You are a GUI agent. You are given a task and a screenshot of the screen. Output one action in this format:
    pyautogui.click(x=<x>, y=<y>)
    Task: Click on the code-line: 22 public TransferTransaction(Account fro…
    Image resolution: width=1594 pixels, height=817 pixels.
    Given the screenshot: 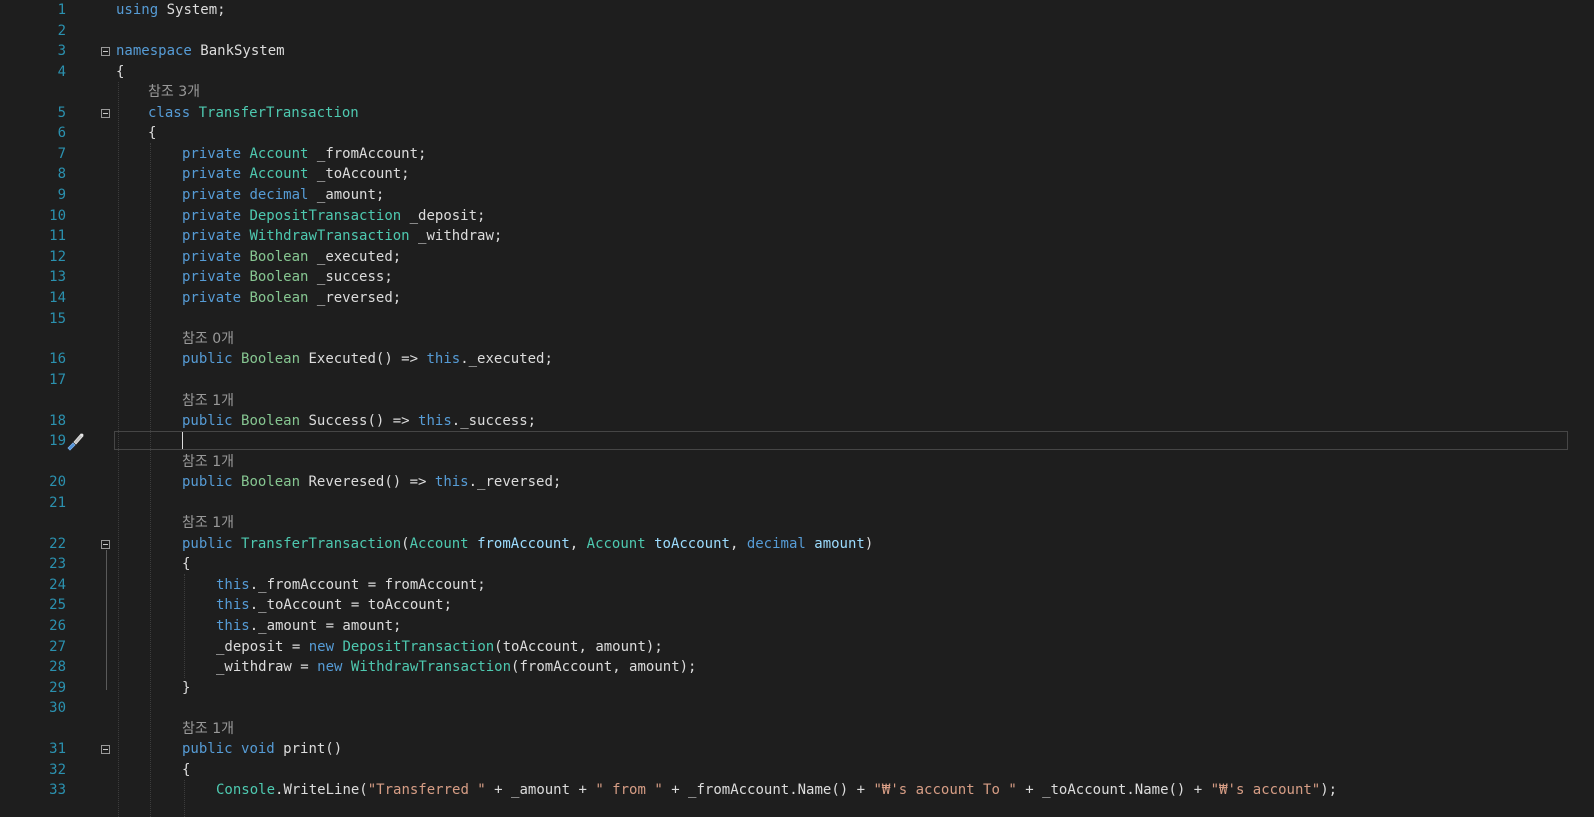 What is the action you would take?
    pyautogui.click(x=797, y=544)
    